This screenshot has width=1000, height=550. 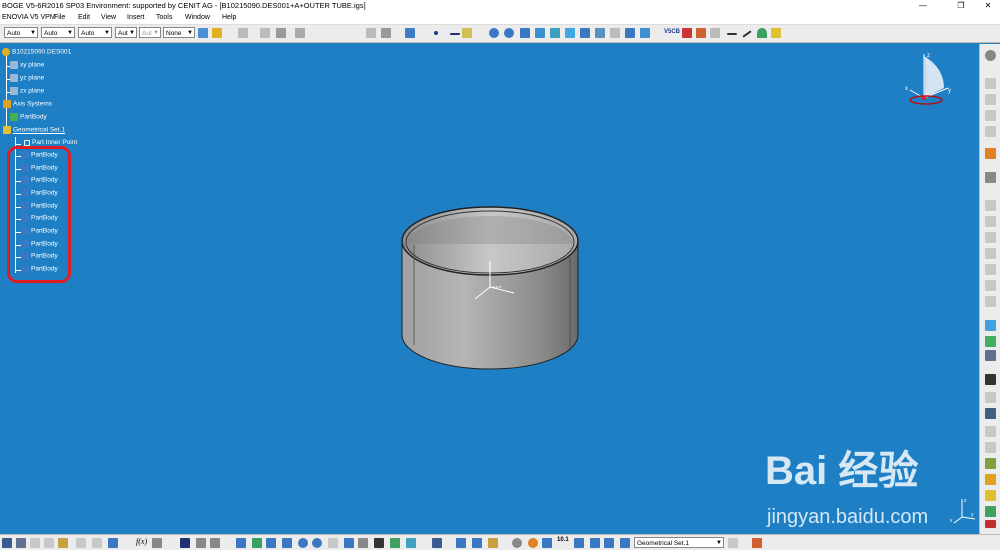 What do you see at coordinates (630, 33) in the screenshot?
I see `trim-icon` at bounding box center [630, 33].